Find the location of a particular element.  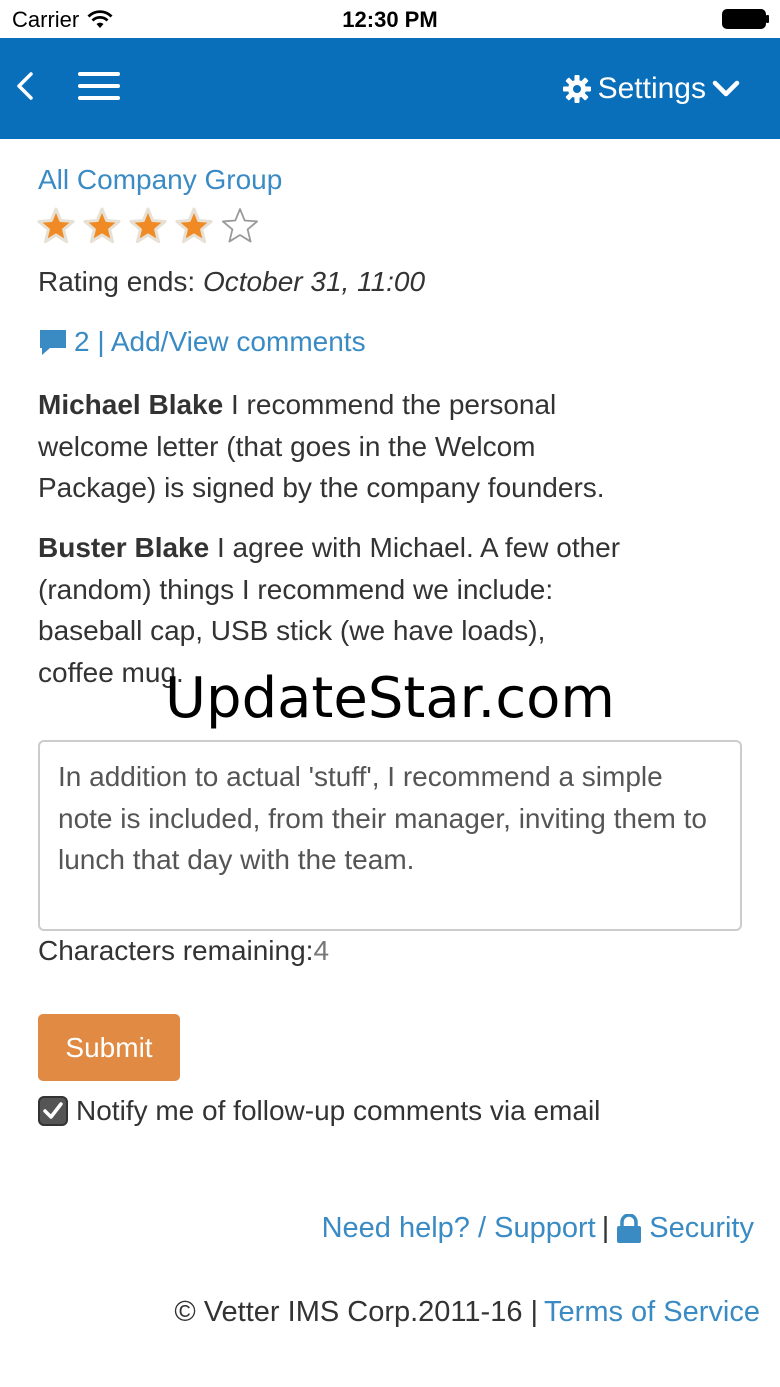

rating-ends-label: Rating ends: is located at coordinates (117, 281).